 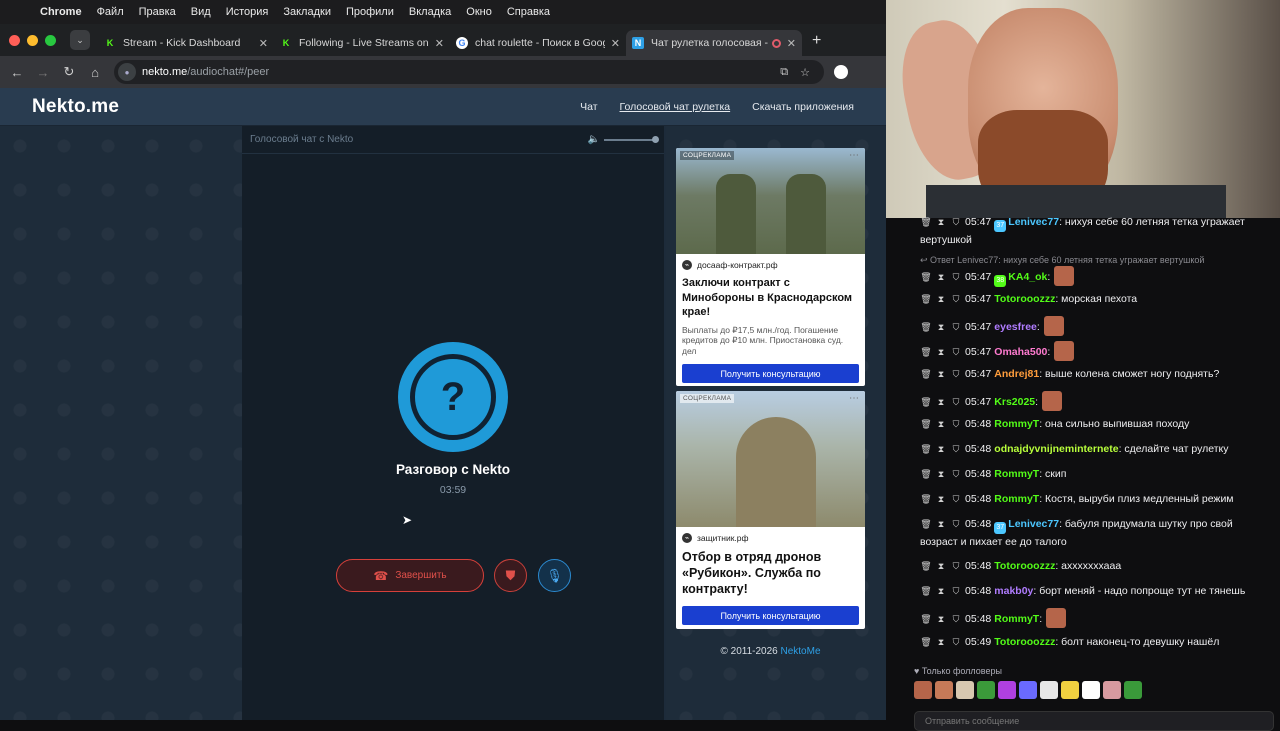 What do you see at coordinates (479, 12) in the screenshot?
I see `menu-window: Окно` at bounding box center [479, 12].